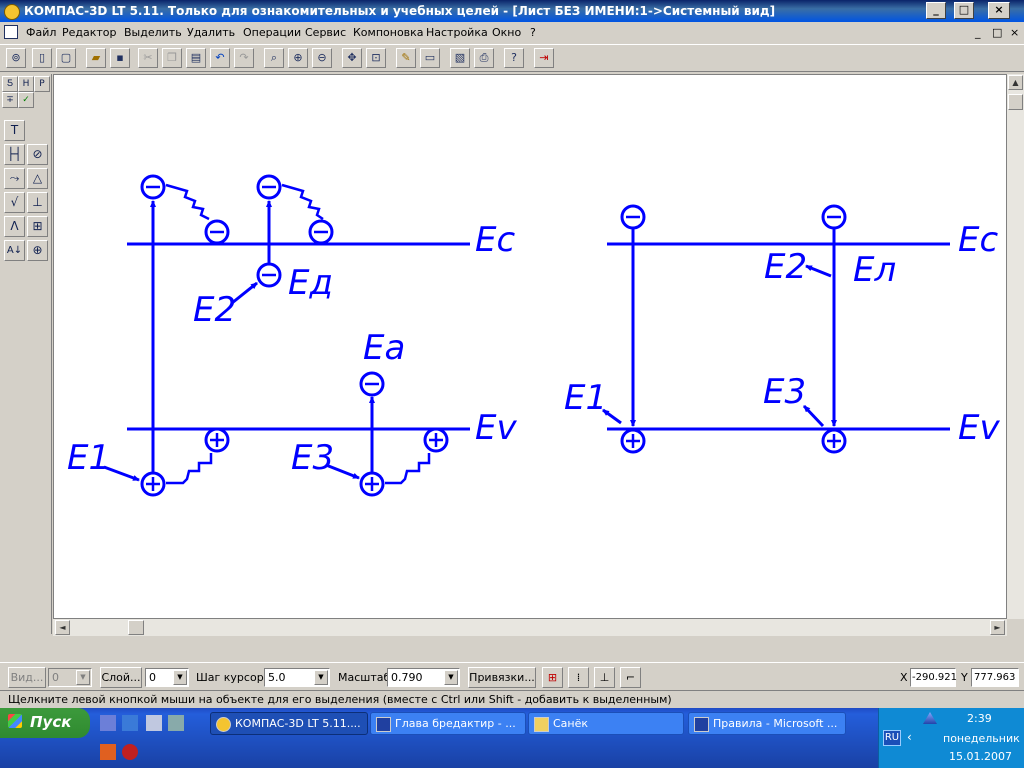 Image resolution: width=1024 pixels, height=768 pixels. What do you see at coordinates (66, 58) in the screenshot?
I see `new-fragment-icon: ▢` at bounding box center [66, 58].